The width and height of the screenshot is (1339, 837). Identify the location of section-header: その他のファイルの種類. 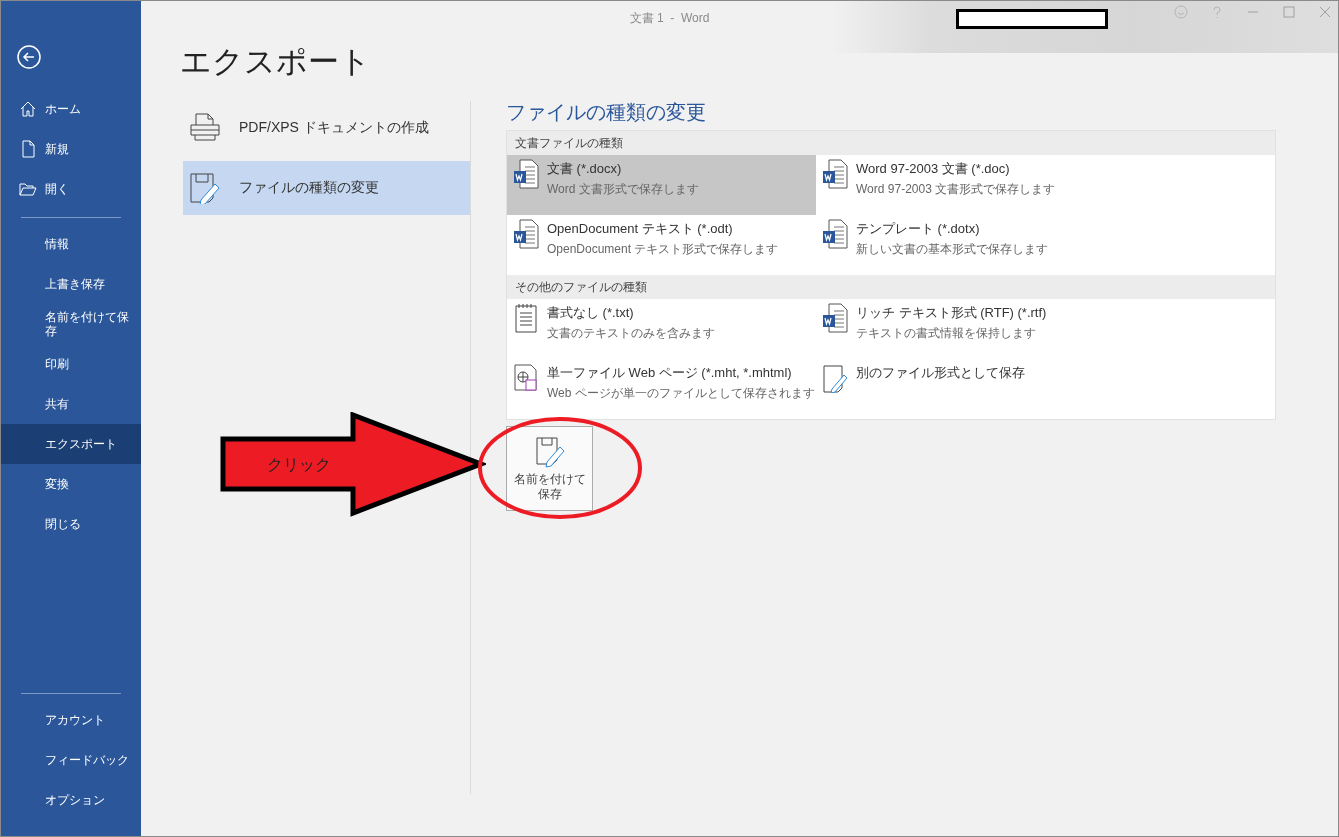
(891, 287).